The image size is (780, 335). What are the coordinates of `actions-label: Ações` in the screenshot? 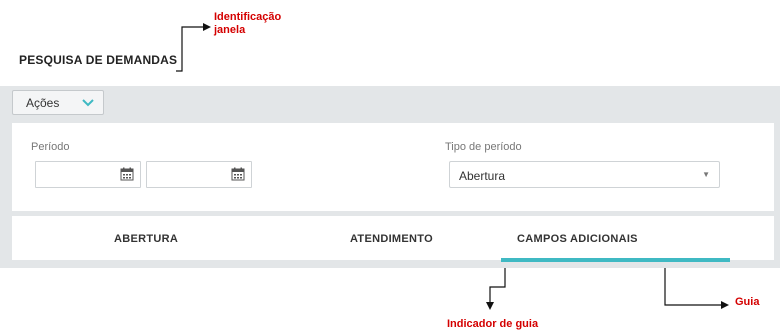 It's located at (43, 103).